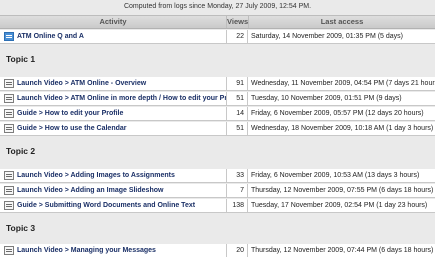  What do you see at coordinates (21, 228) in the screenshot?
I see `topic-heading: Topic 3` at bounding box center [21, 228].